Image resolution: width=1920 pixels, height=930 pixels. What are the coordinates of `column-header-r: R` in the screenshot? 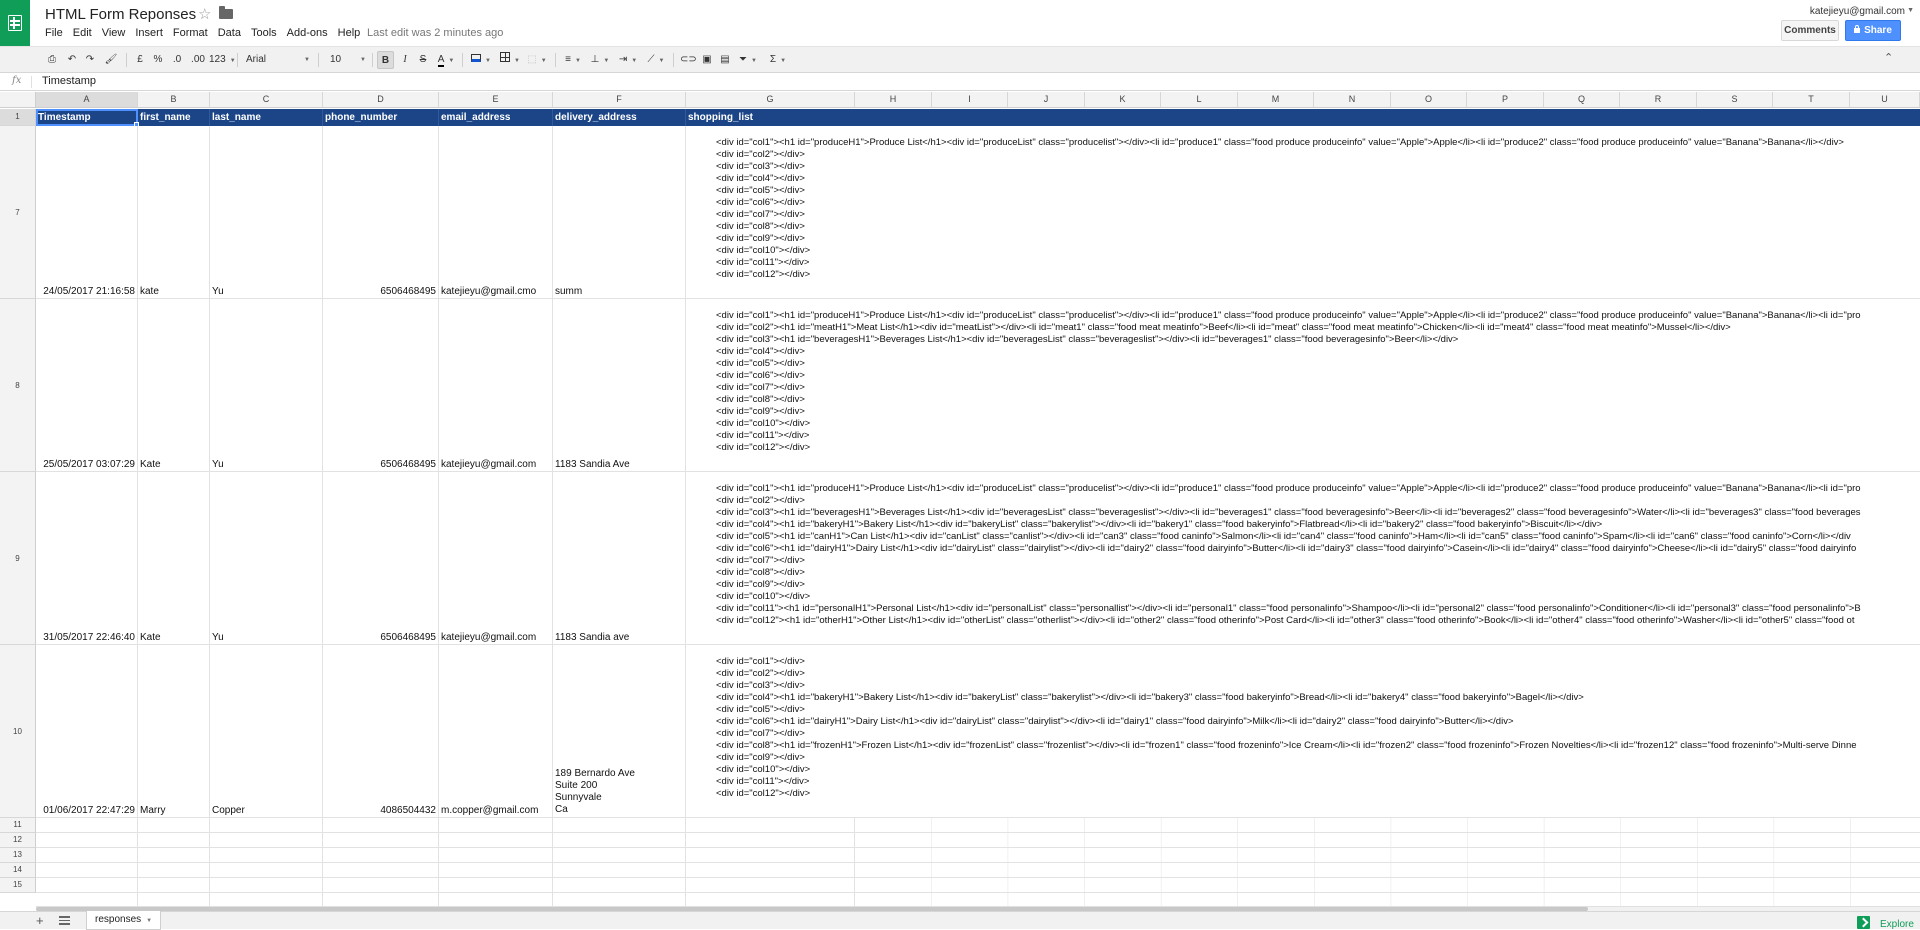 It's located at (1658, 100).